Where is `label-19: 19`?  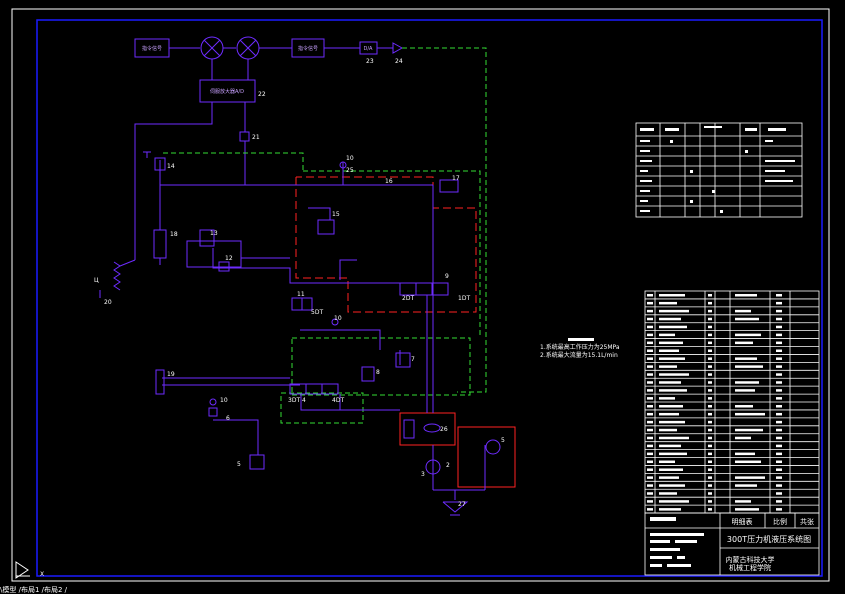 label-19: 19 is located at coordinates (171, 374).